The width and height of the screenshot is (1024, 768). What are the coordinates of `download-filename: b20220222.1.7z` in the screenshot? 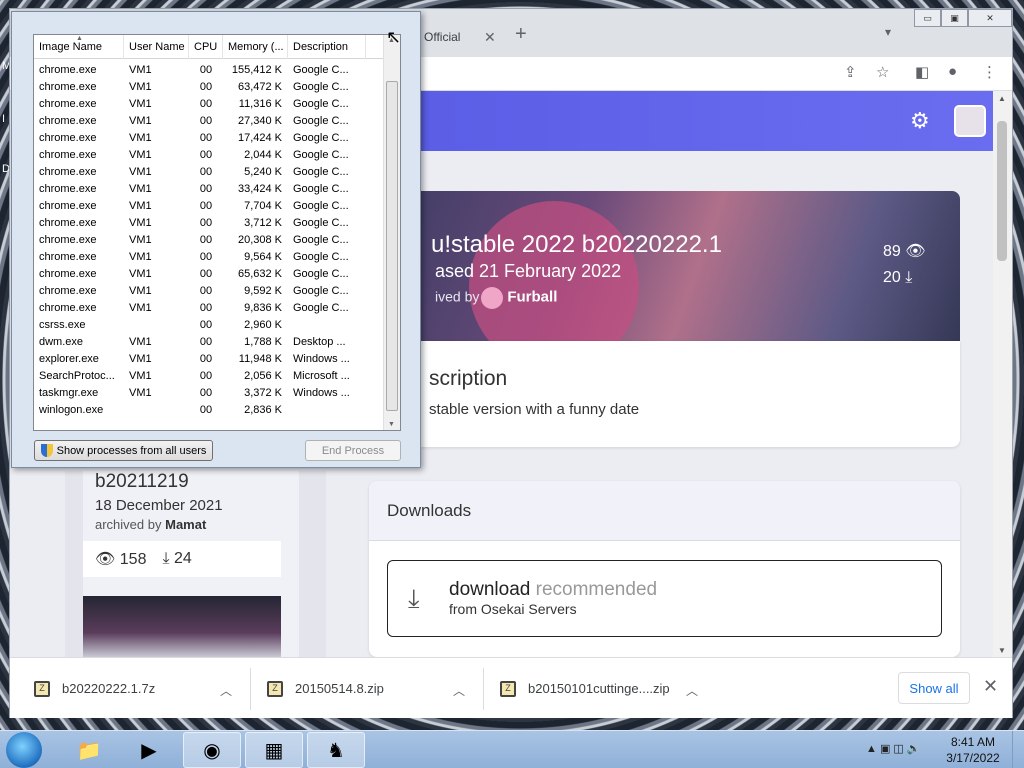 It's located at (109, 688).